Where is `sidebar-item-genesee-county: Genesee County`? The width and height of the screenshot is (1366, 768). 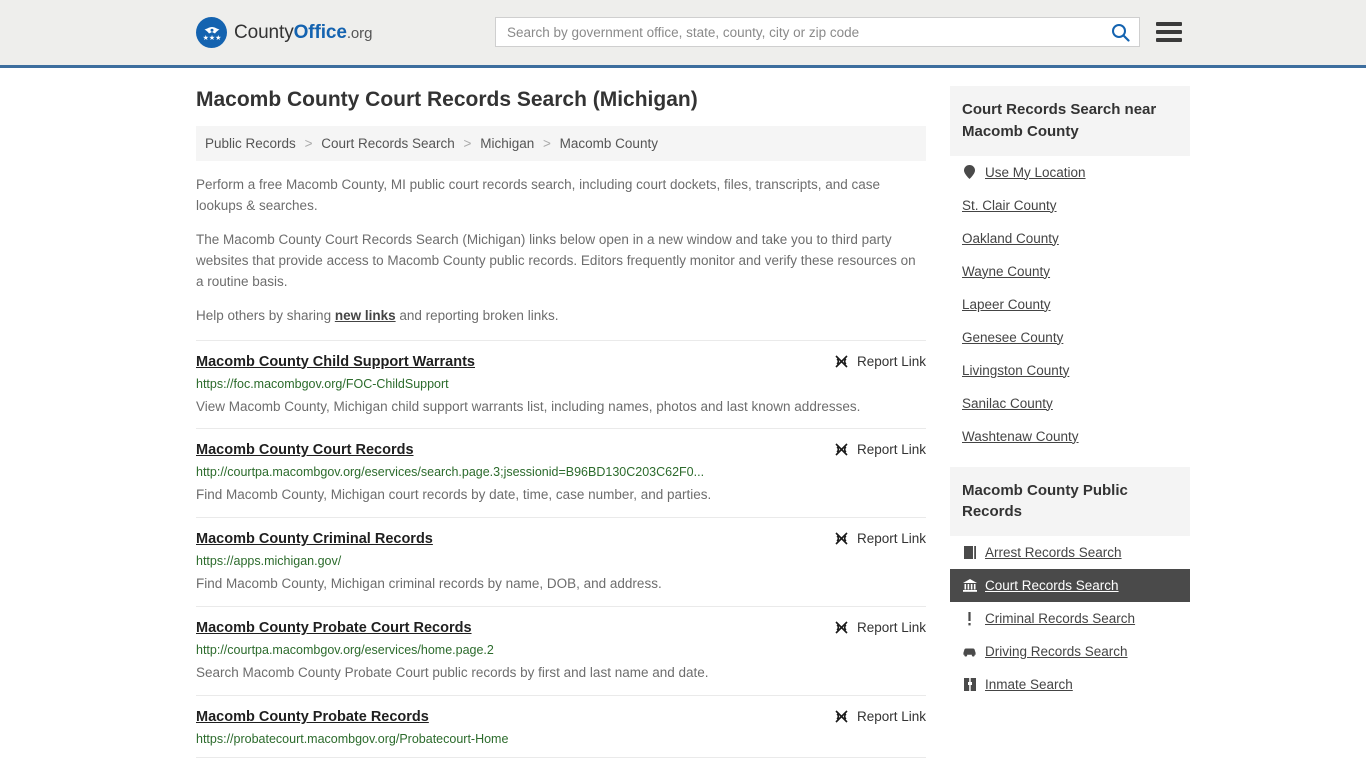
sidebar-item-genesee-county: Genesee County is located at coordinates (1070, 337).